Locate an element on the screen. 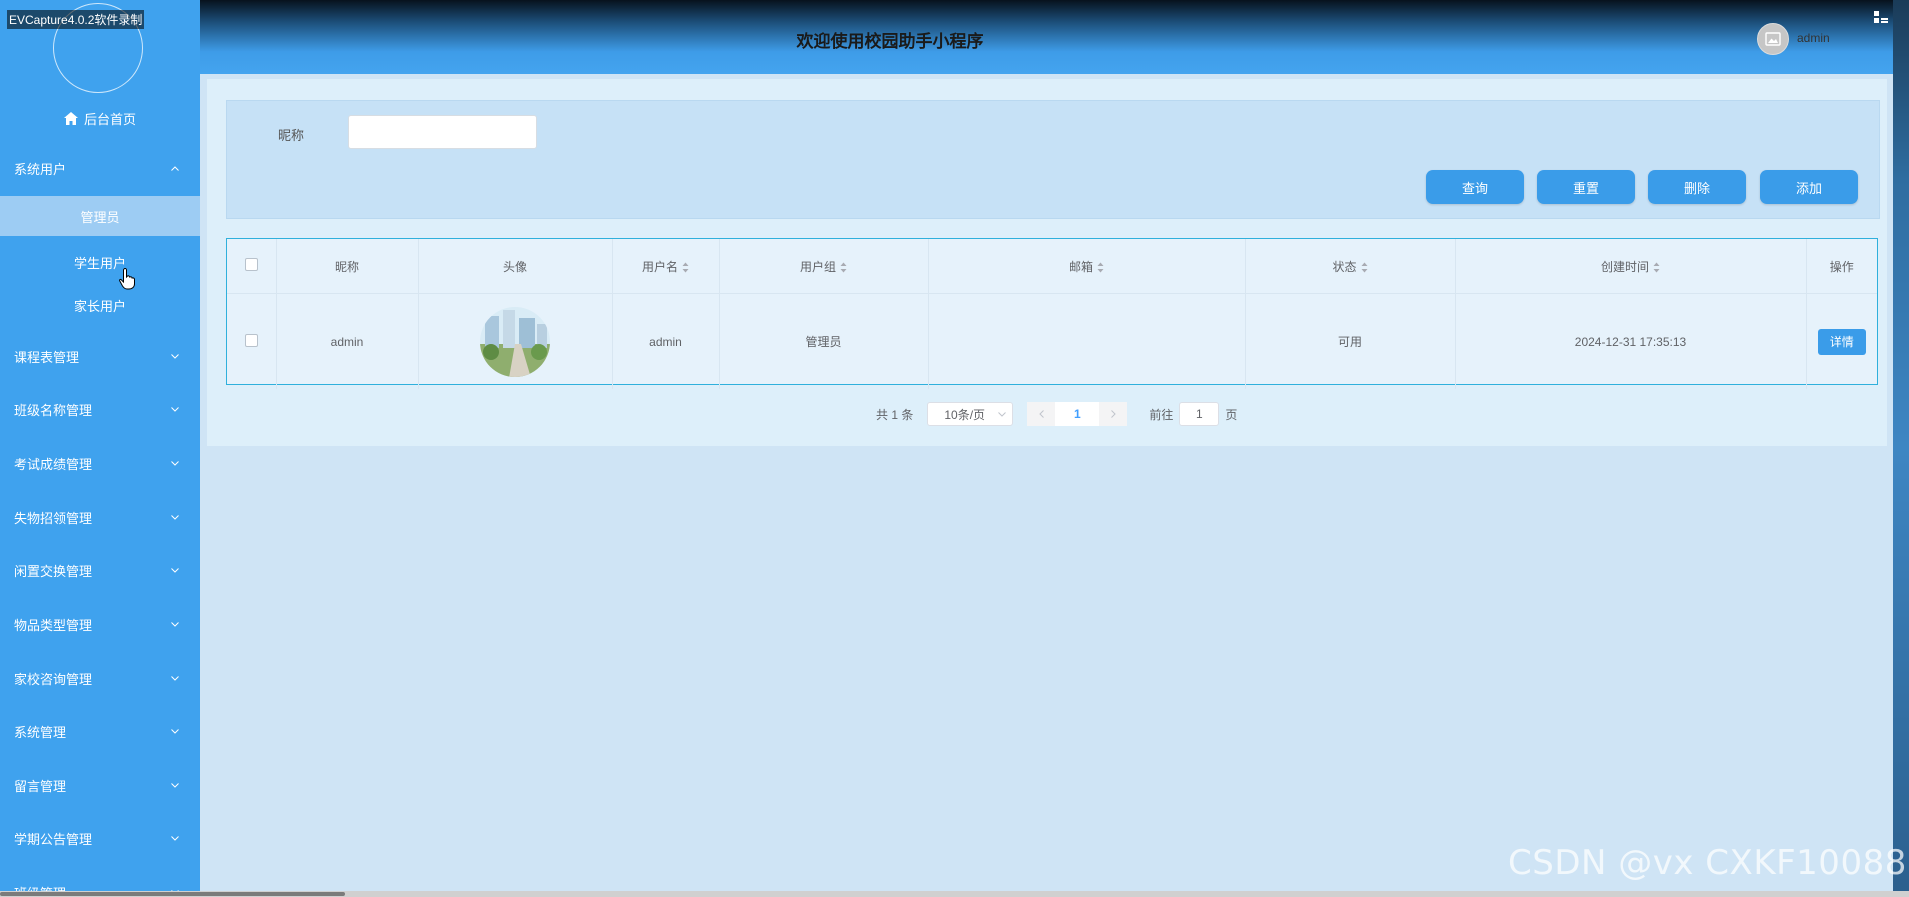 This screenshot has width=1909, height=897. column-header-nickname: 昵称 is located at coordinates (347, 266).